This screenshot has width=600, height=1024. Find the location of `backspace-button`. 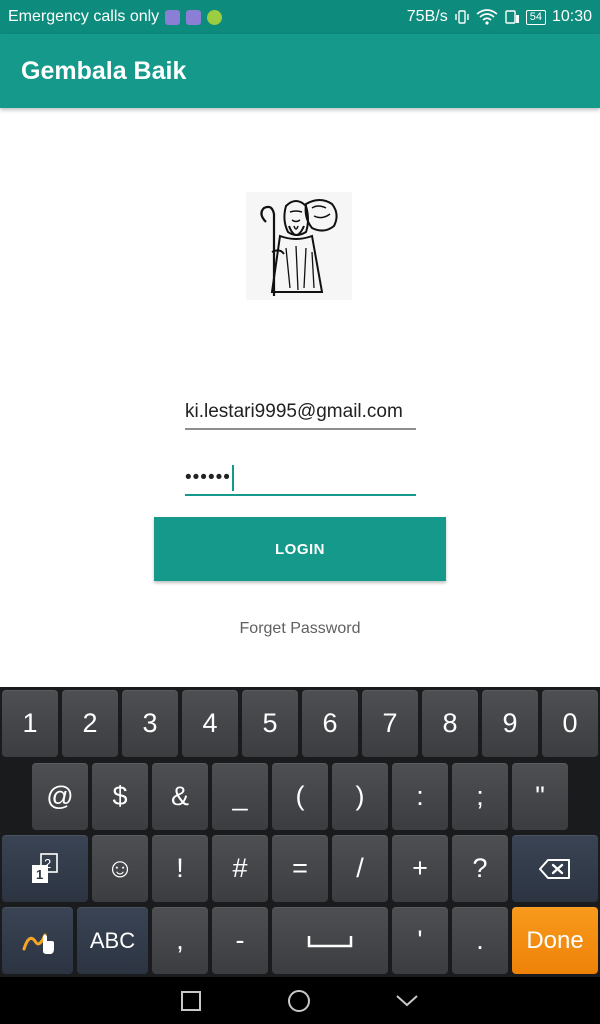

backspace-button is located at coordinates (555, 868).